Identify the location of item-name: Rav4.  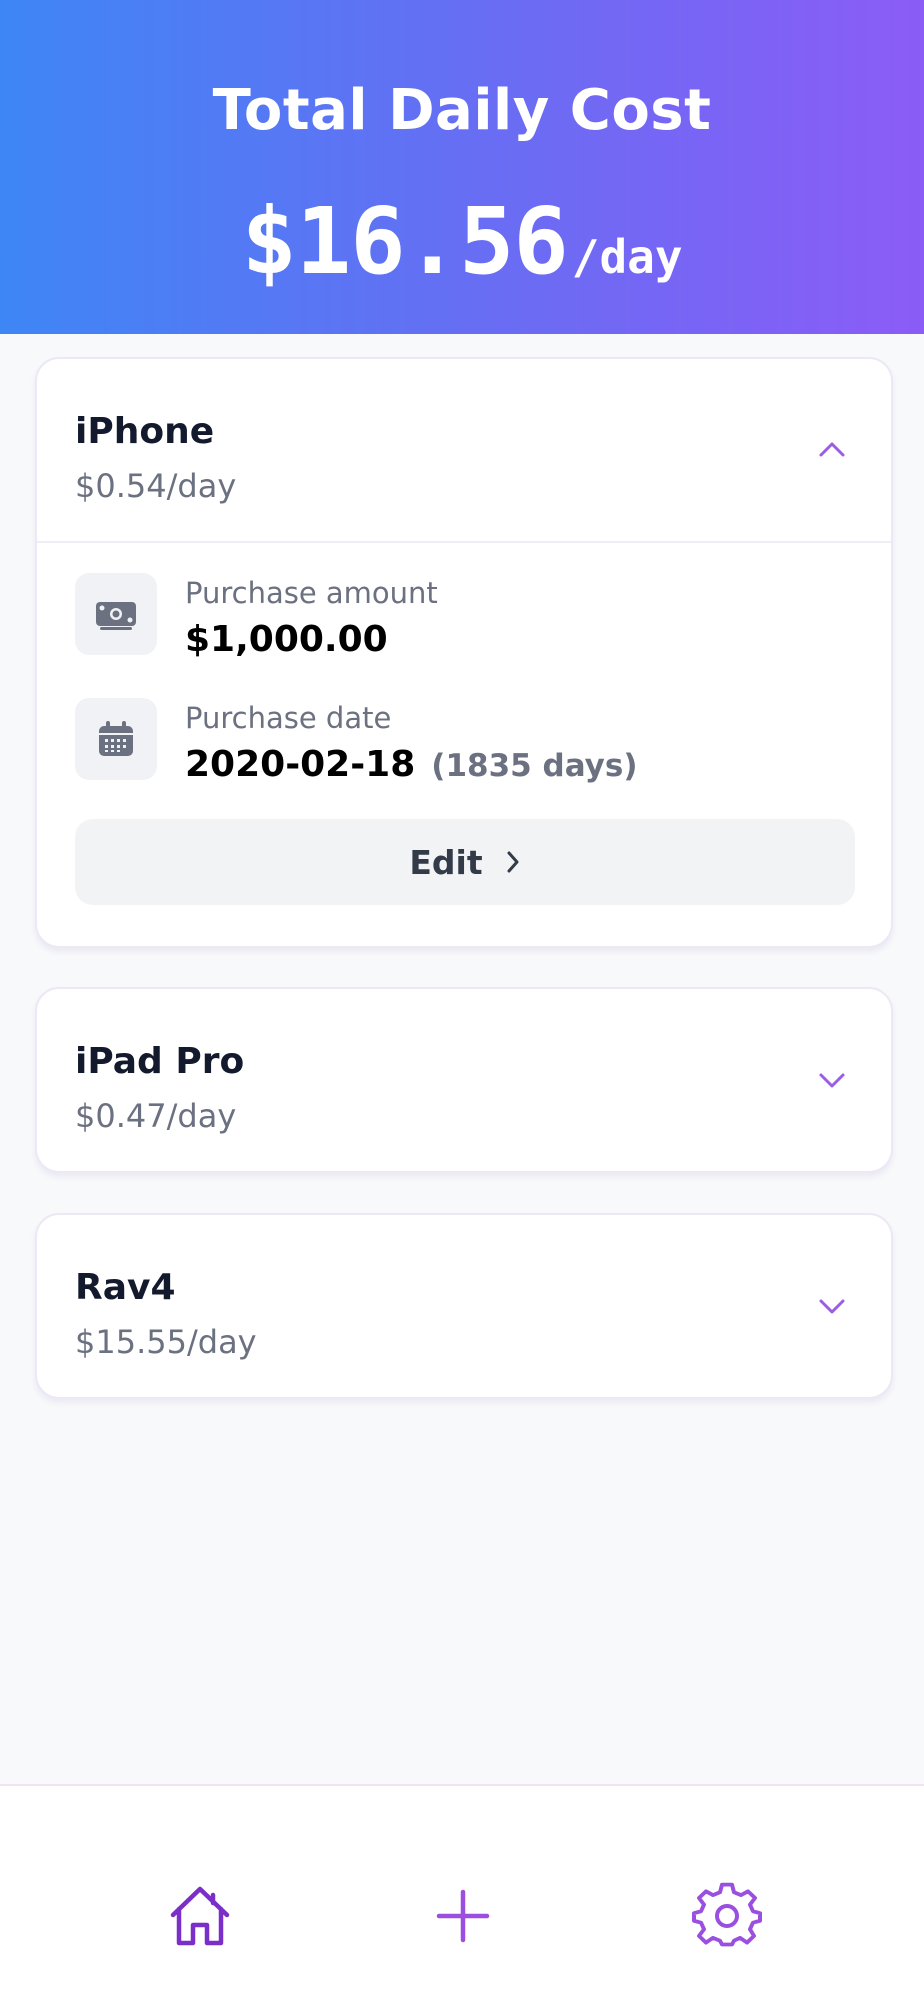
(125, 1287).